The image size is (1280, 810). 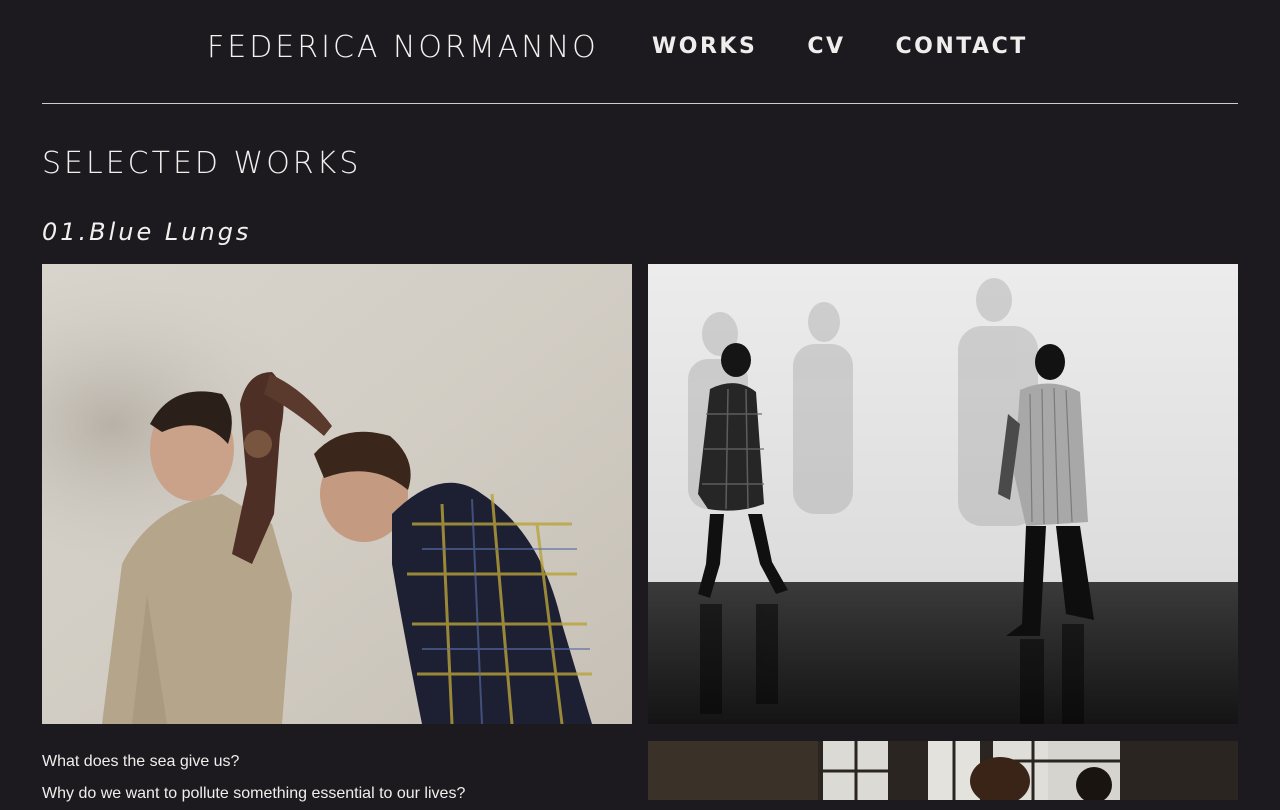 I want to click on description-line: What does the sea give us?, so click(x=141, y=761).